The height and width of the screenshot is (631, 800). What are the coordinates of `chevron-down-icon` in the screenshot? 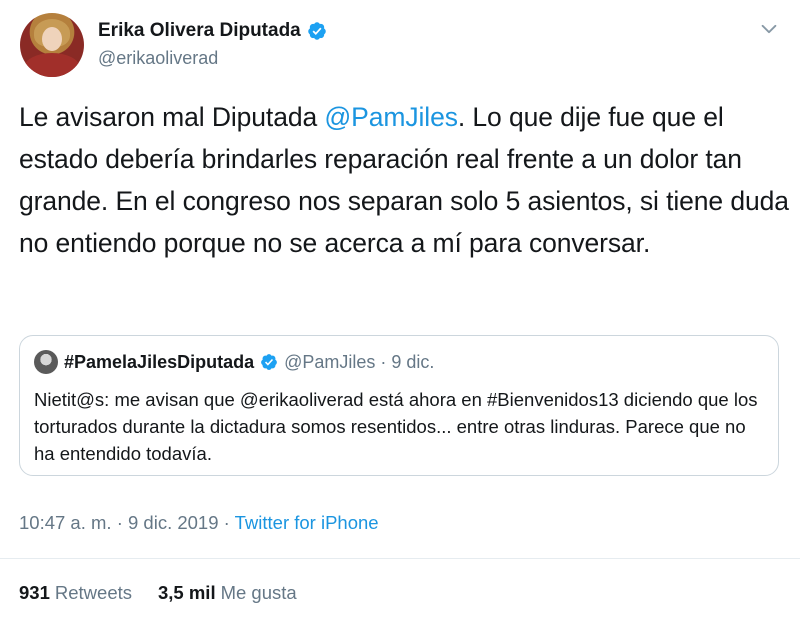 It's located at (769, 29).